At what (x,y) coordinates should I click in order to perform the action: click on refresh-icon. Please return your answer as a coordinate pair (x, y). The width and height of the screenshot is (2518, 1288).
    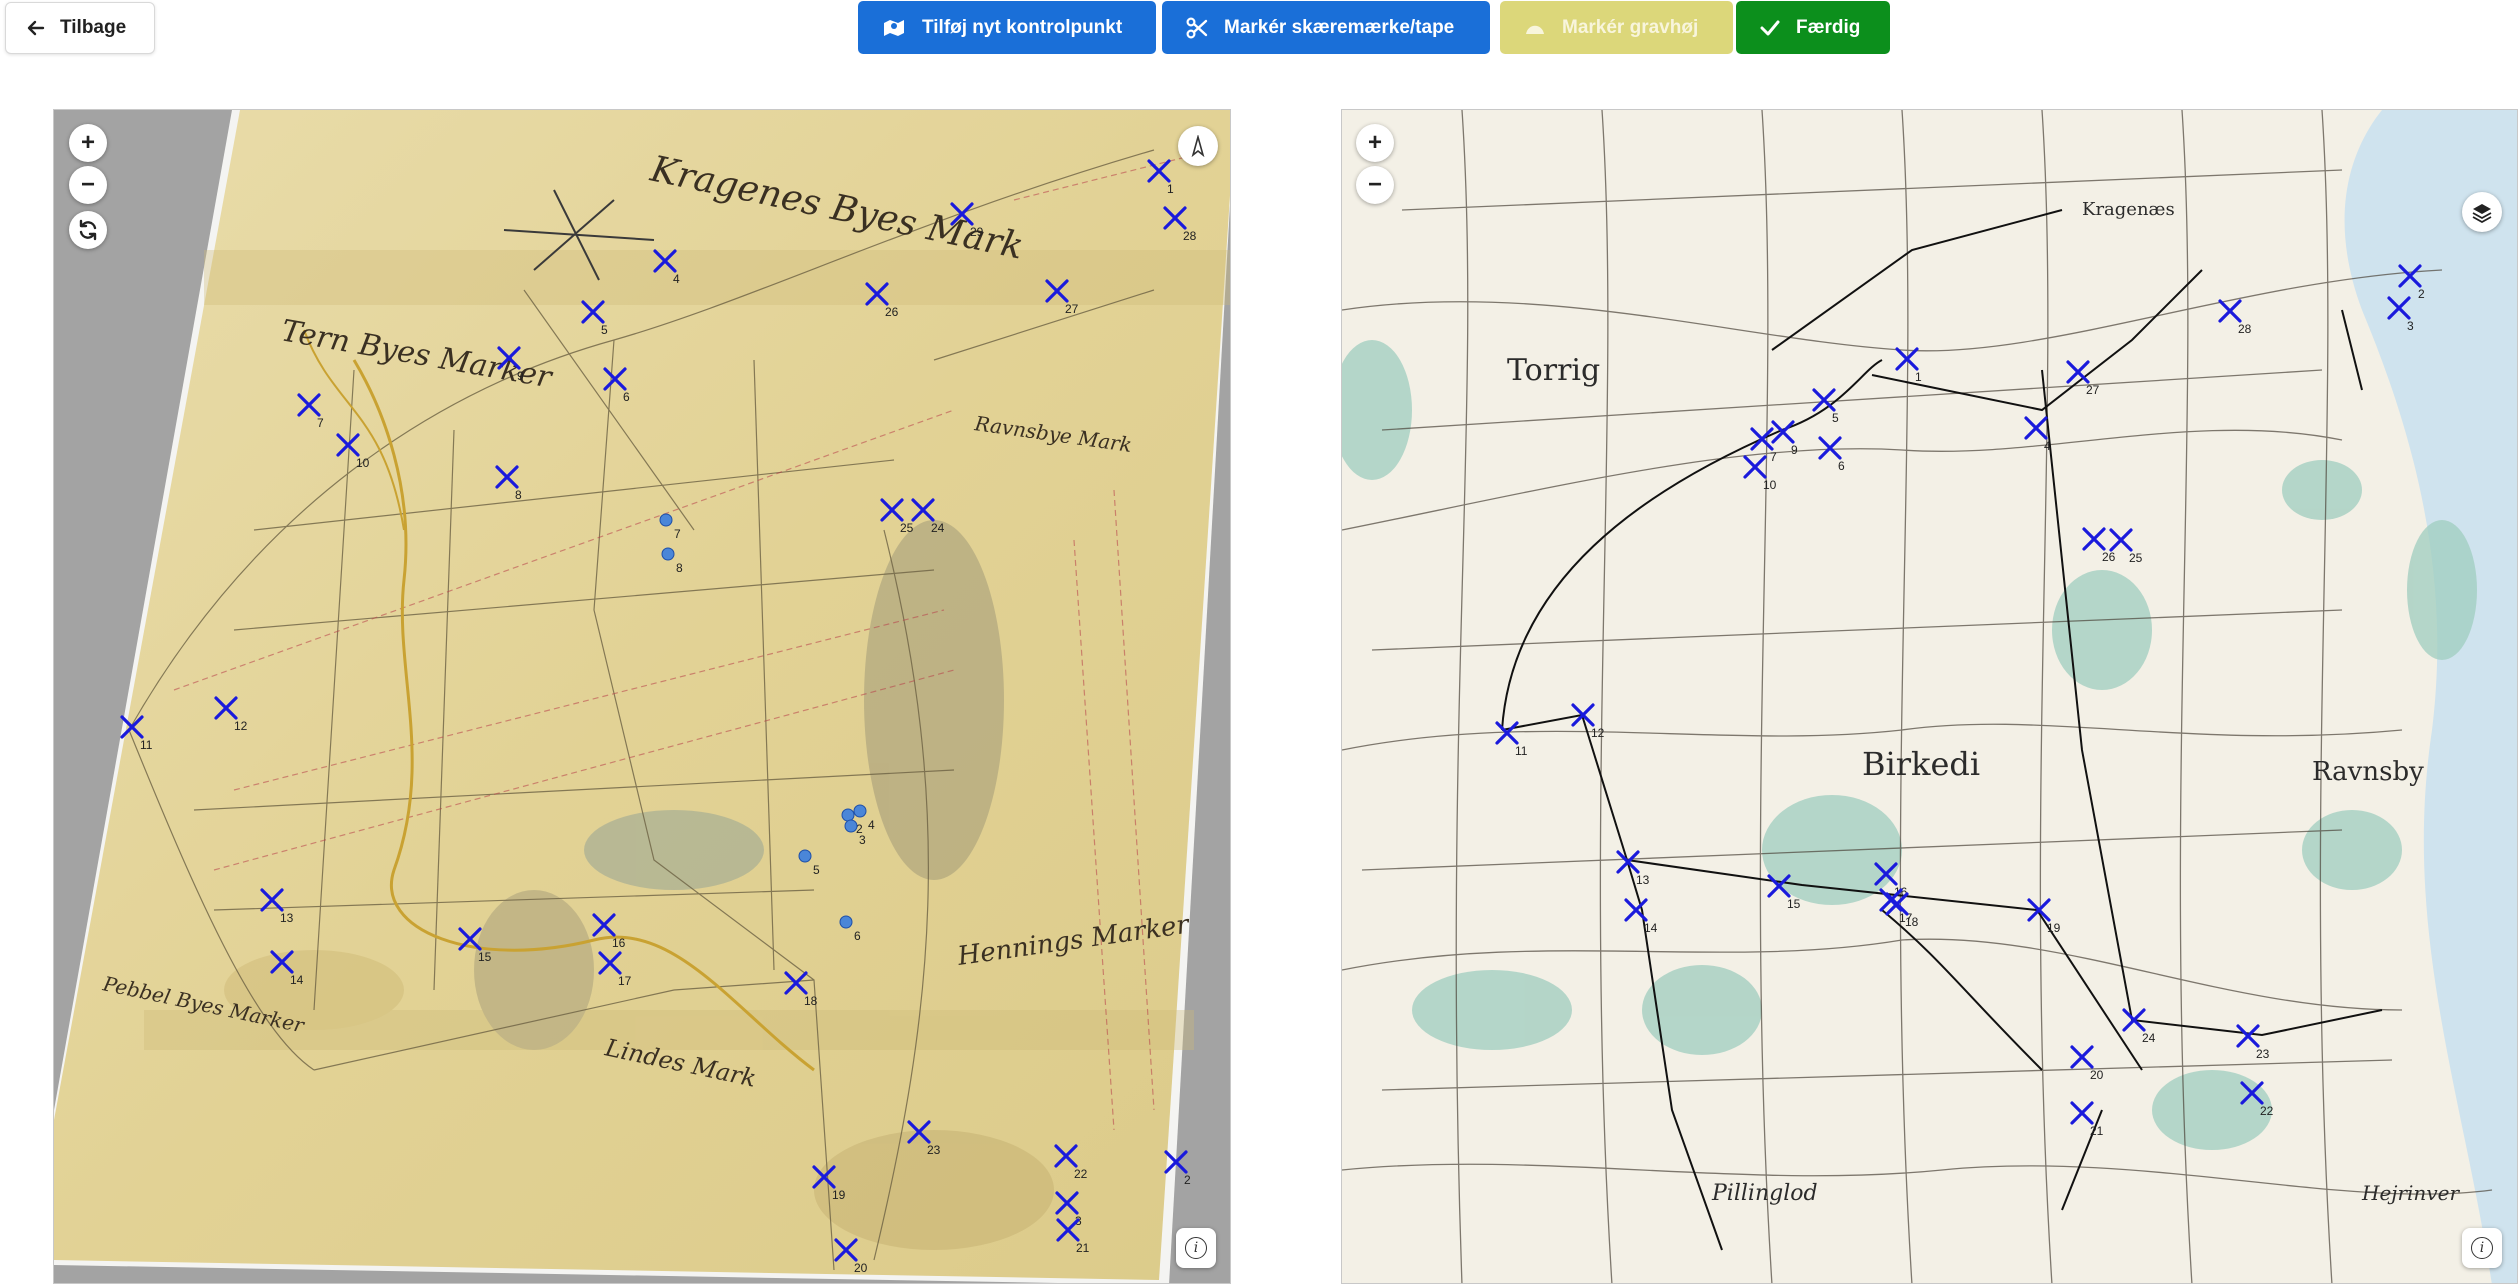
    Looking at the image, I should click on (88, 230).